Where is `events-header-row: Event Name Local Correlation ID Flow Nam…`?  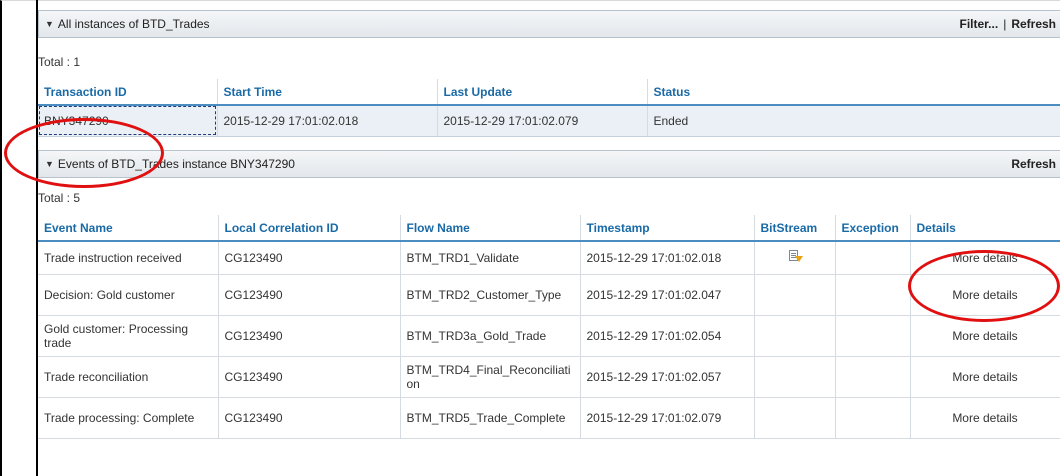
events-header-row: Event Name Local Correlation ID Flow Nam… is located at coordinates (549, 228).